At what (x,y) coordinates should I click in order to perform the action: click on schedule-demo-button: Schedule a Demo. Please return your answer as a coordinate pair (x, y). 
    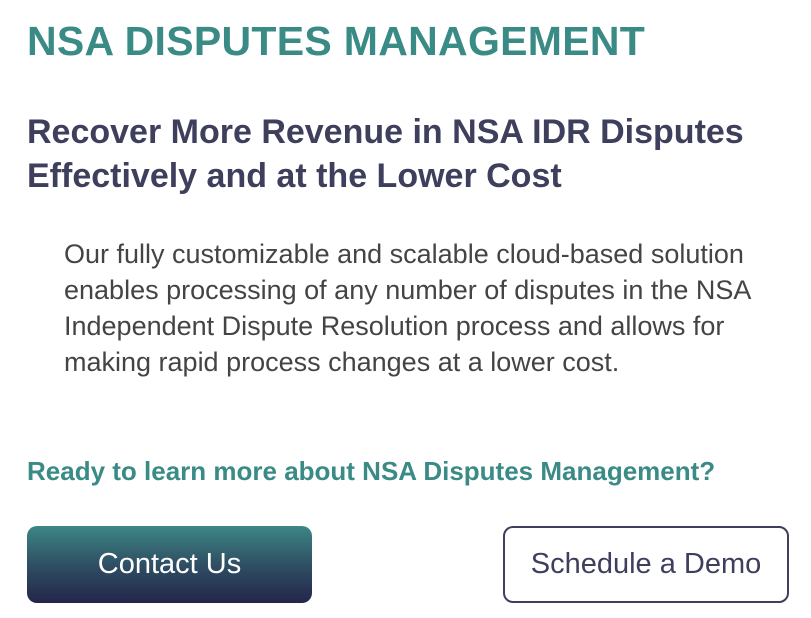
    Looking at the image, I should click on (646, 564).